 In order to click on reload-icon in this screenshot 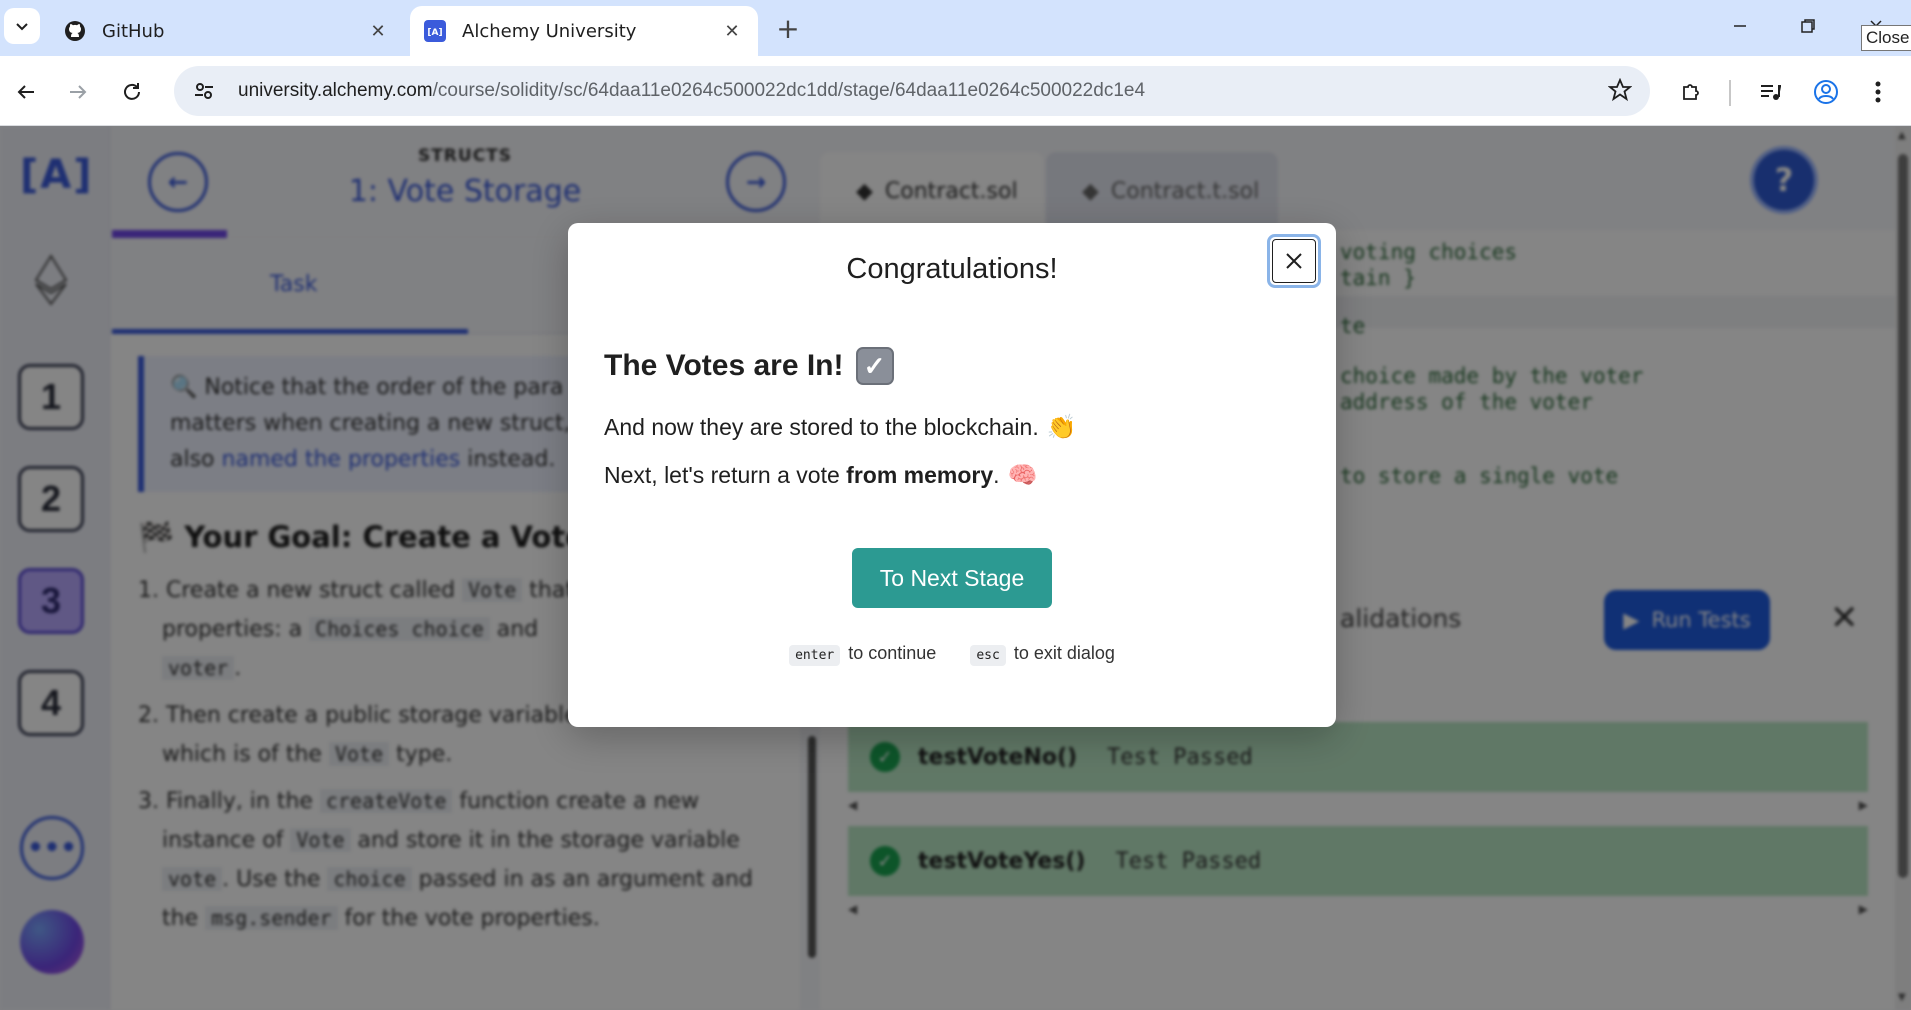, I will do `click(132, 91)`.